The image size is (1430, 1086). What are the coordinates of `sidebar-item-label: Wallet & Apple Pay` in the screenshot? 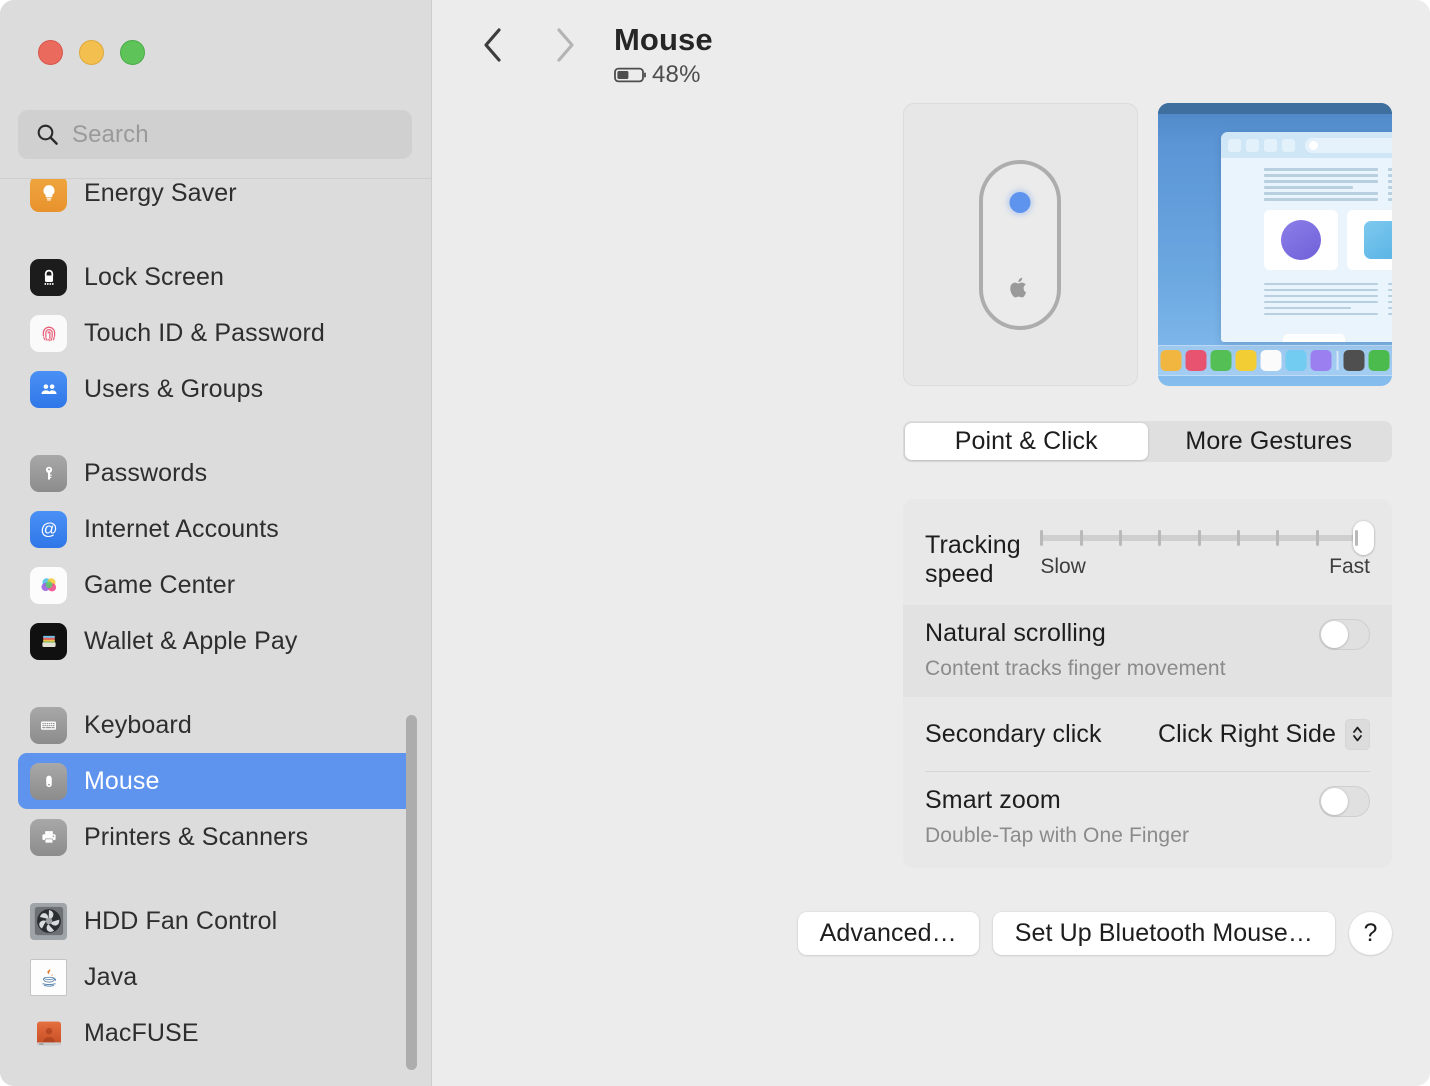 It's located at (191, 640).